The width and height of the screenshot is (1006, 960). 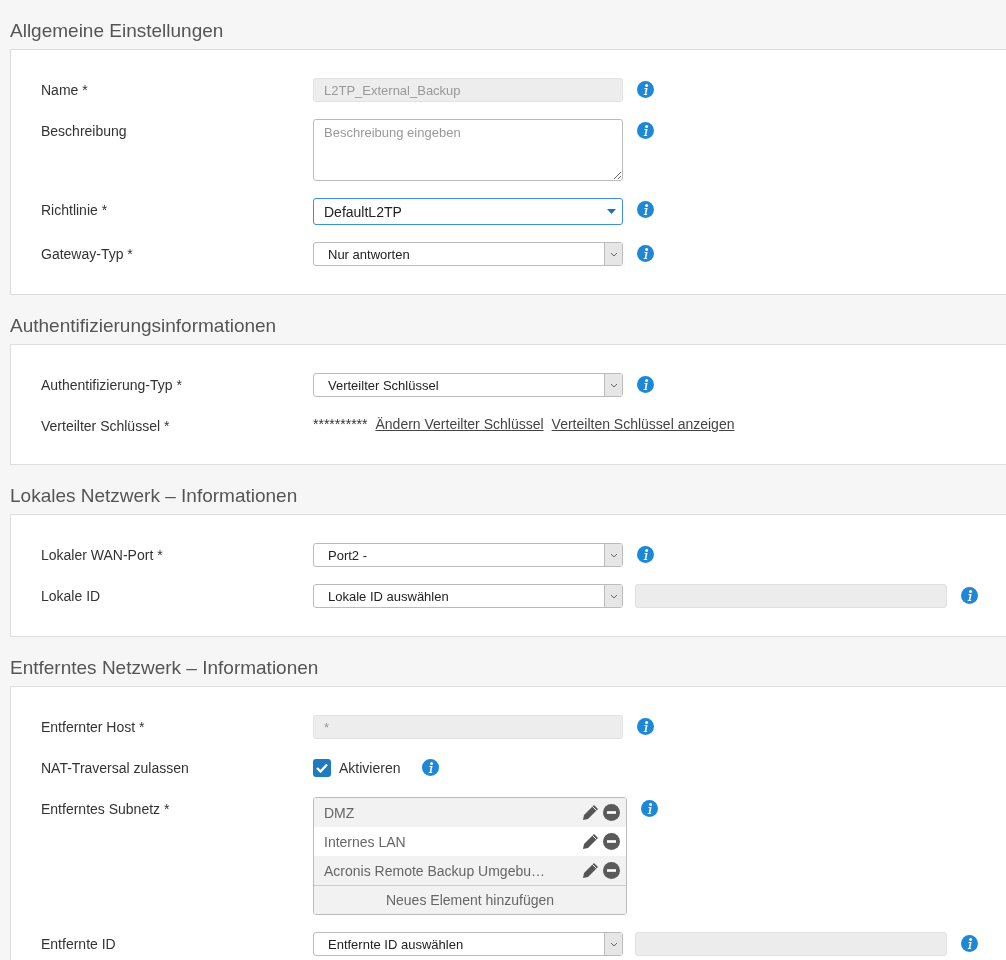 What do you see at coordinates (340, 424) in the screenshot?
I see `masked-key: **********` at bounding box center [340, 424].